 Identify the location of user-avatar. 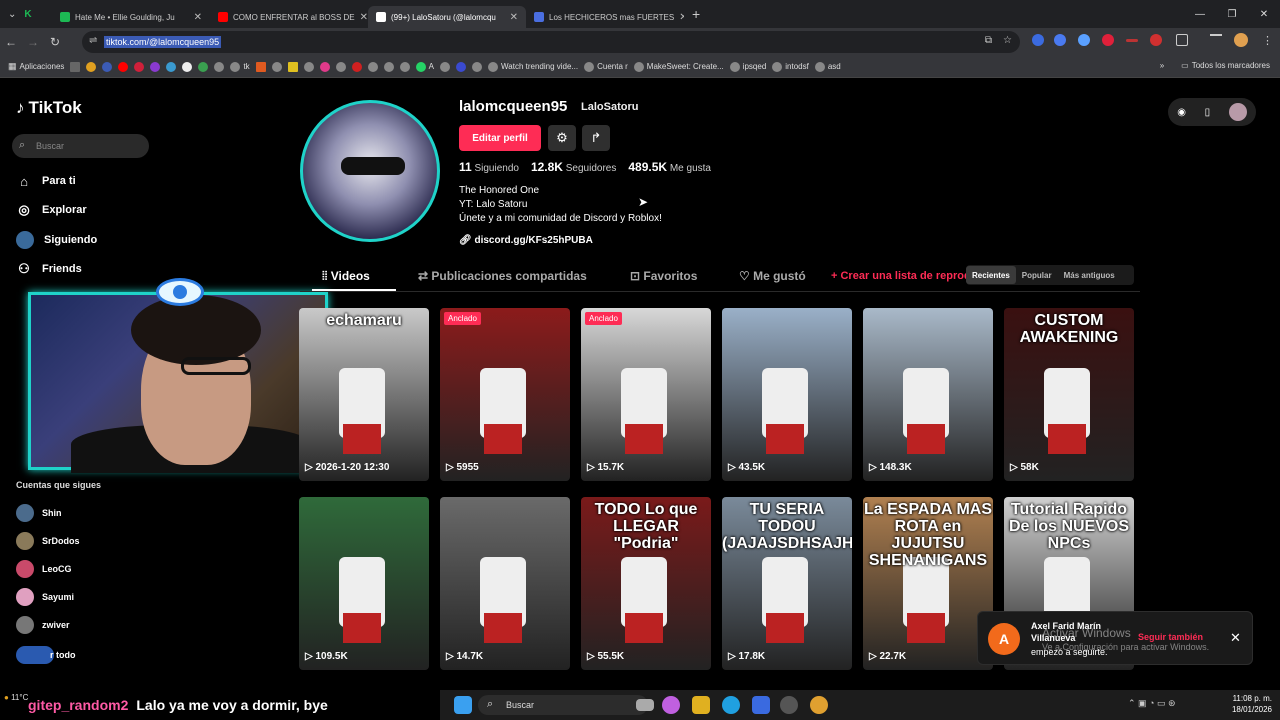
(1237, 112).